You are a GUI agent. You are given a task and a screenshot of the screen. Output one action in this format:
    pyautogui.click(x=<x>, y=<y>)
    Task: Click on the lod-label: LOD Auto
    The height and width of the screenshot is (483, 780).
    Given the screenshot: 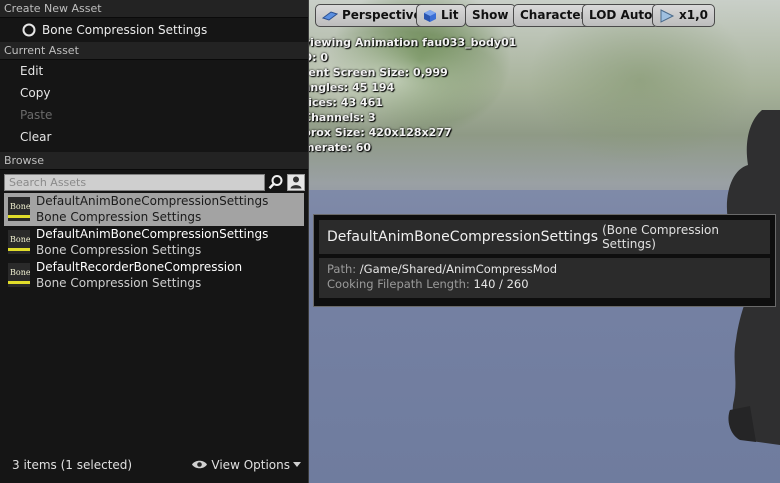 What is the action you would take?
    pyautogui.click(x=621, y=15)
    